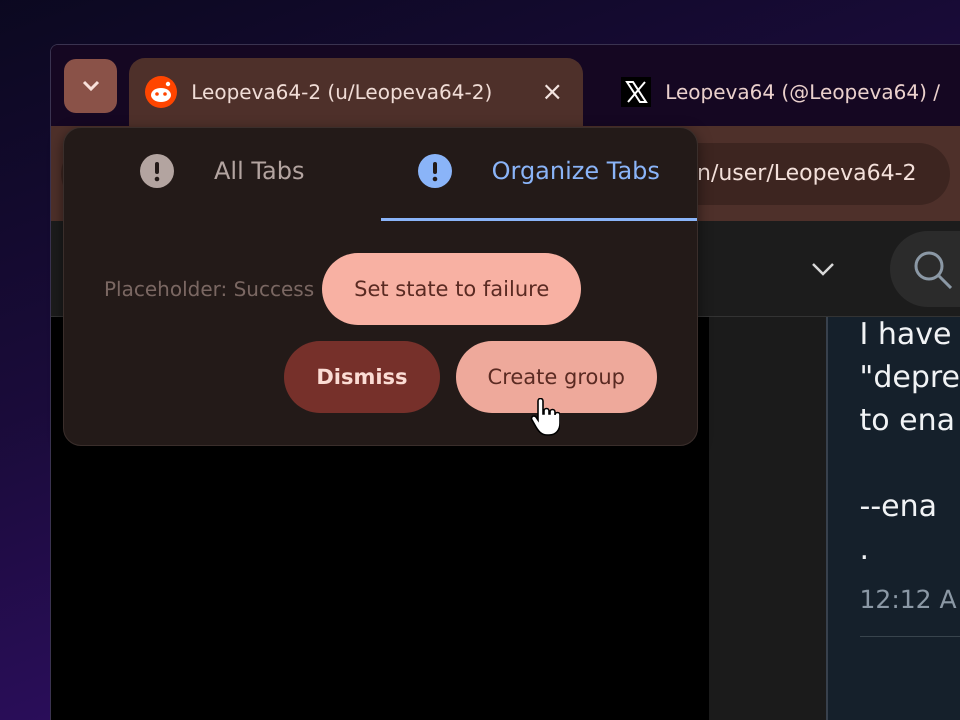 The image size is (960, 720). Describe the element at coordinates (209, 289) in the screenshot. I see `status-text: Placeholder: Success` at that location.